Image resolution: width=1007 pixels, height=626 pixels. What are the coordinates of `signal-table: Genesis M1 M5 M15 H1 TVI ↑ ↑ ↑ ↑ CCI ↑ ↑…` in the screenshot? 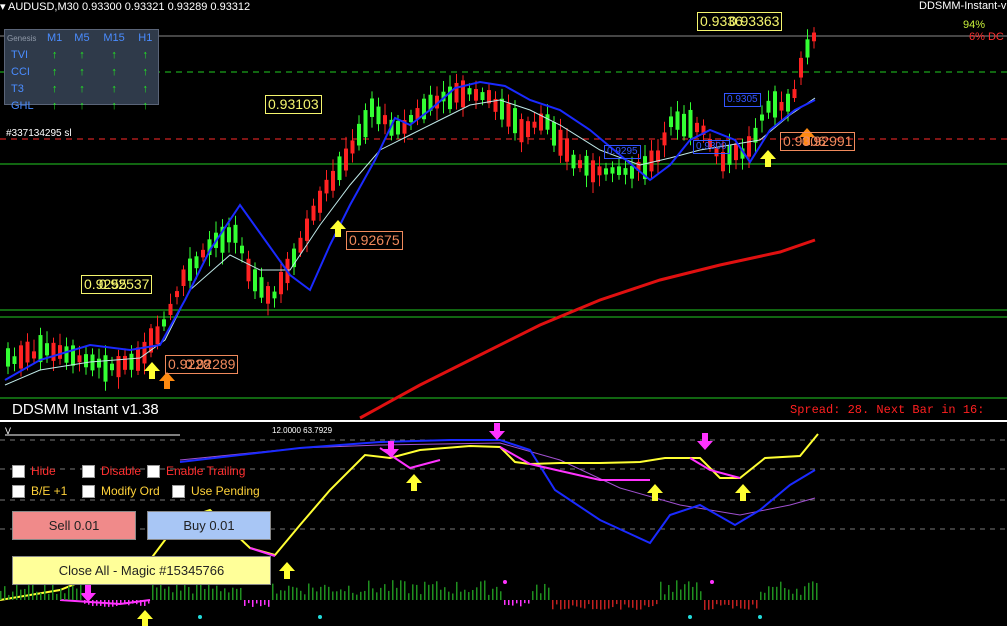 It's located at (81, 72).